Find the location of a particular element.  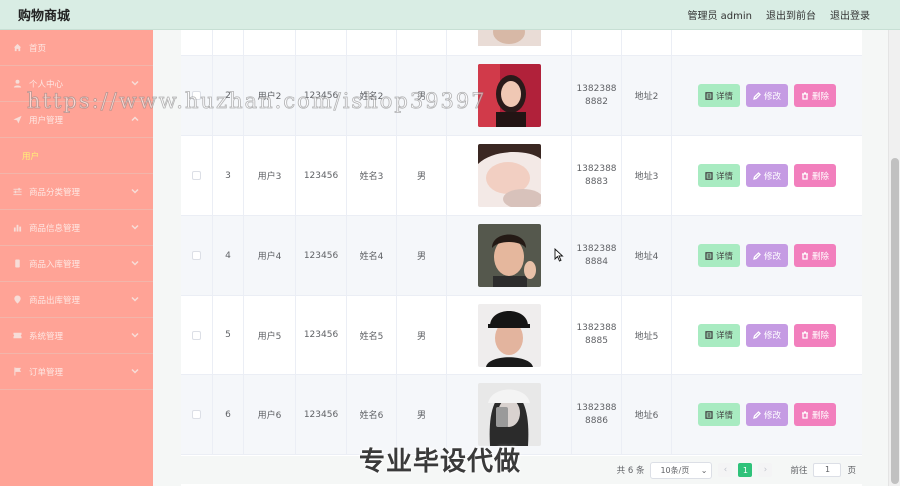

address-cell: 地址6 is located at coordinates (647, 414).